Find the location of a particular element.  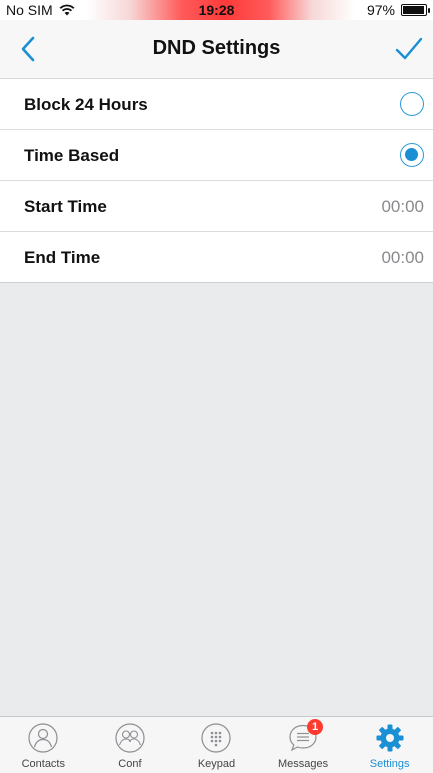

block-24-hours-radio is located at coordinates (412, 104).